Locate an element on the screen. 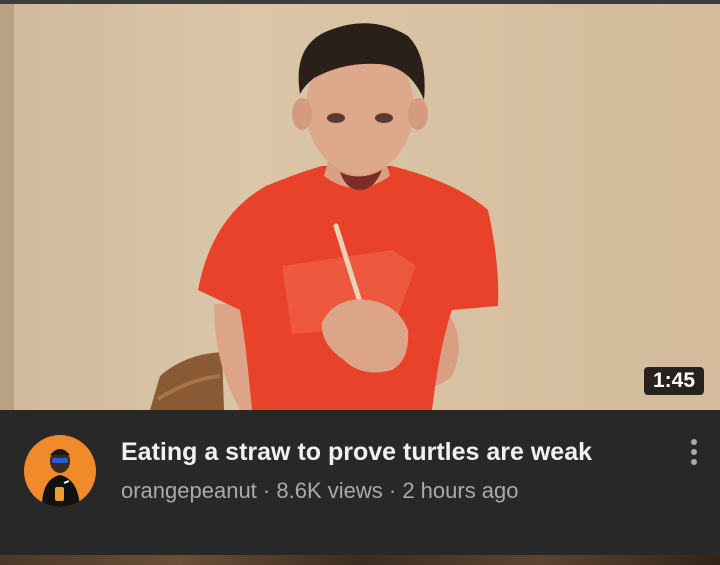  video-title: Eating a straw to prove turtles are weak is located at coordinates (381, 452).